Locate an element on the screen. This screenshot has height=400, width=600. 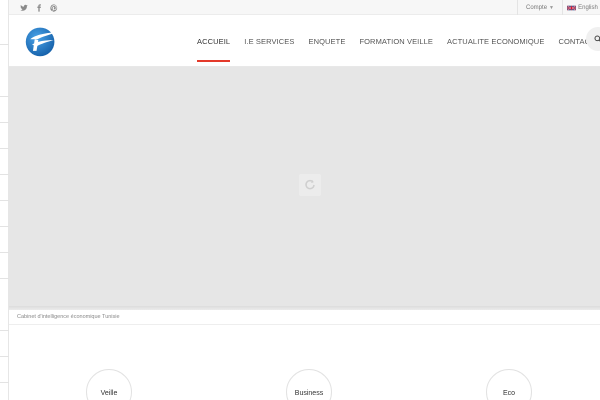
feature-circle-veille: Veille is located at coordinates (109, 384).